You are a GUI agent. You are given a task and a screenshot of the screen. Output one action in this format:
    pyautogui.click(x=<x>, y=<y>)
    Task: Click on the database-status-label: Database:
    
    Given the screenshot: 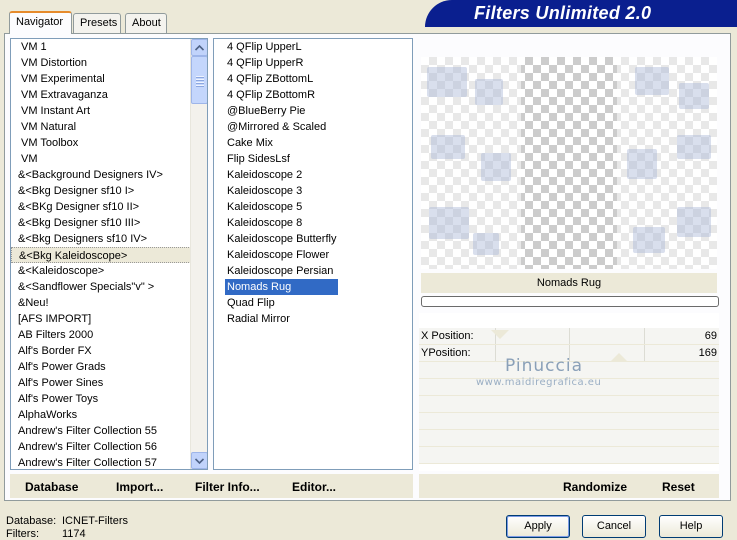 What is the action you would take?
    pyautogui.click(x=31, y=521)
    